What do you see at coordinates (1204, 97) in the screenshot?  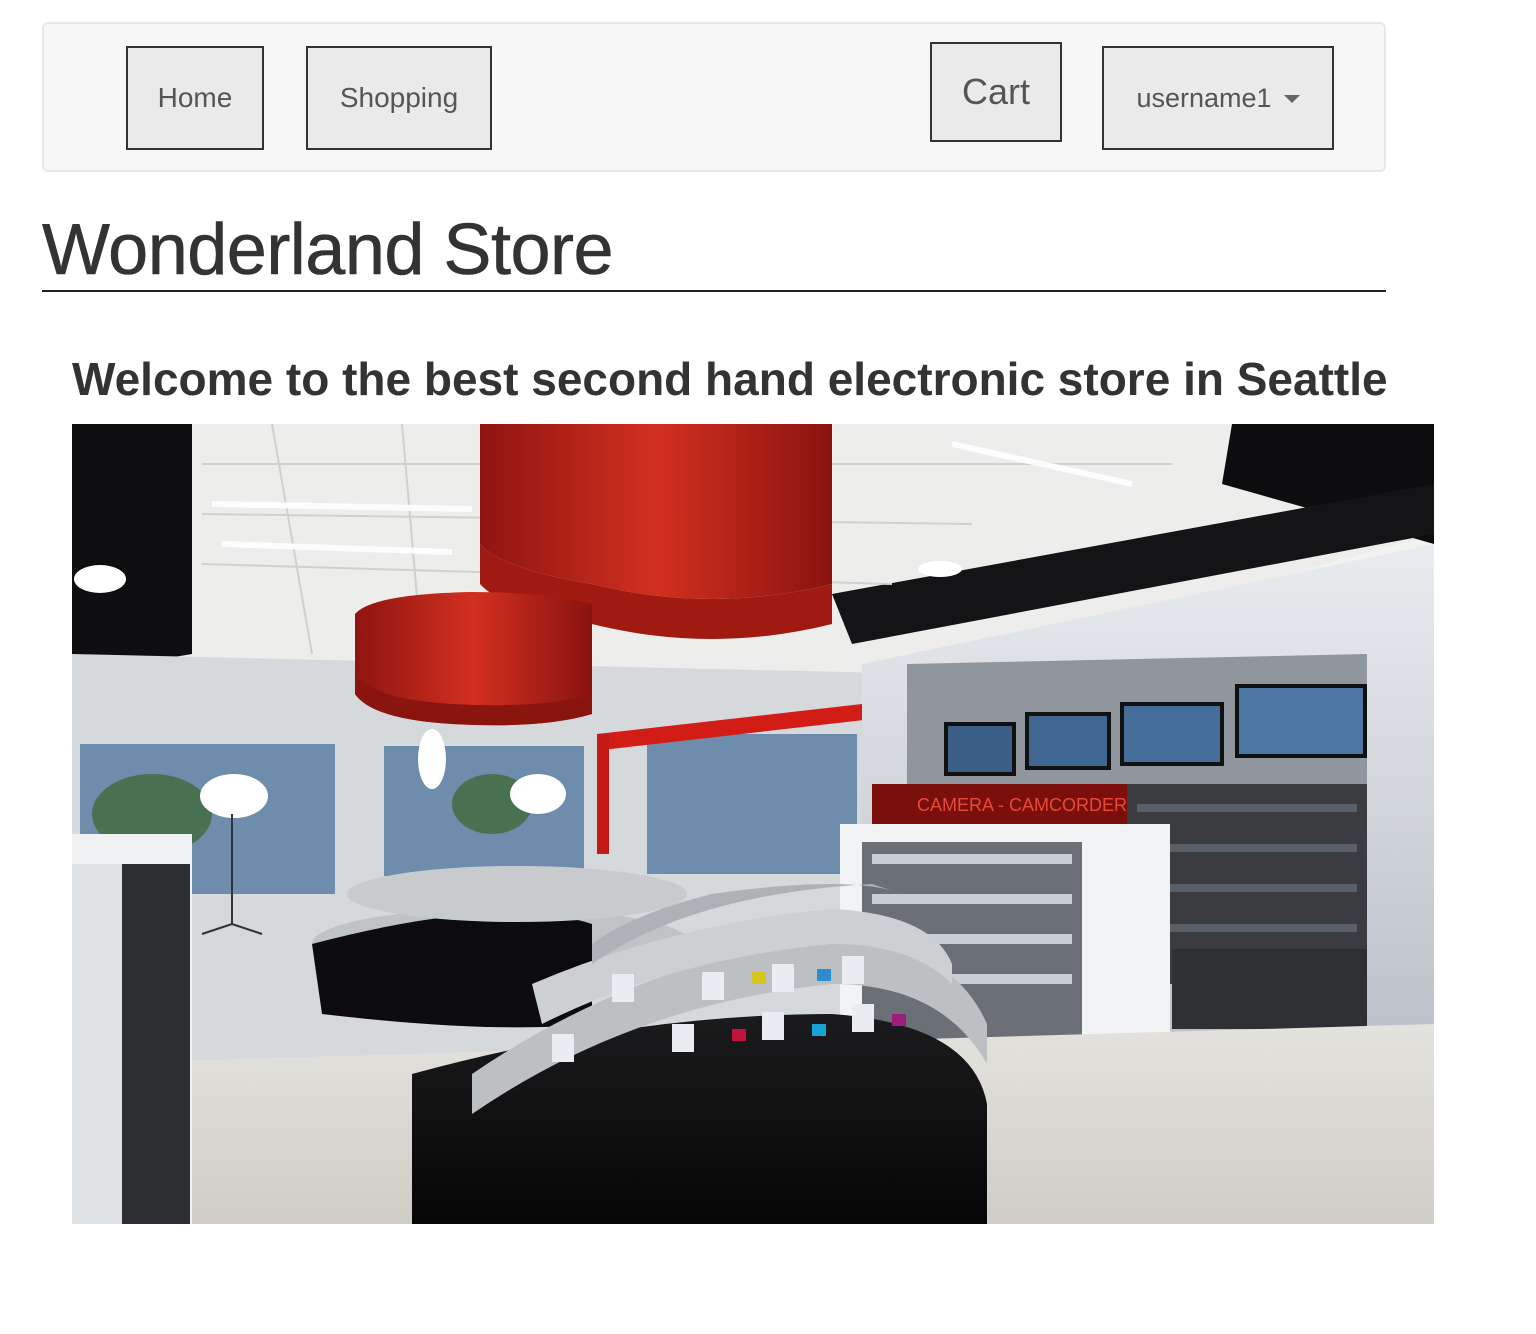 I see `username-label: username1` at bounding box center [1204, 97].